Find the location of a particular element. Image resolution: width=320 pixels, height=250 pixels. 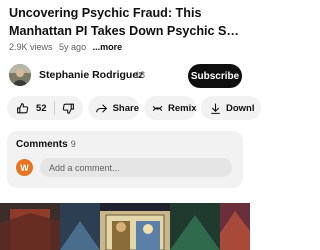

channel-avatar is located at coordinates (20, 75).